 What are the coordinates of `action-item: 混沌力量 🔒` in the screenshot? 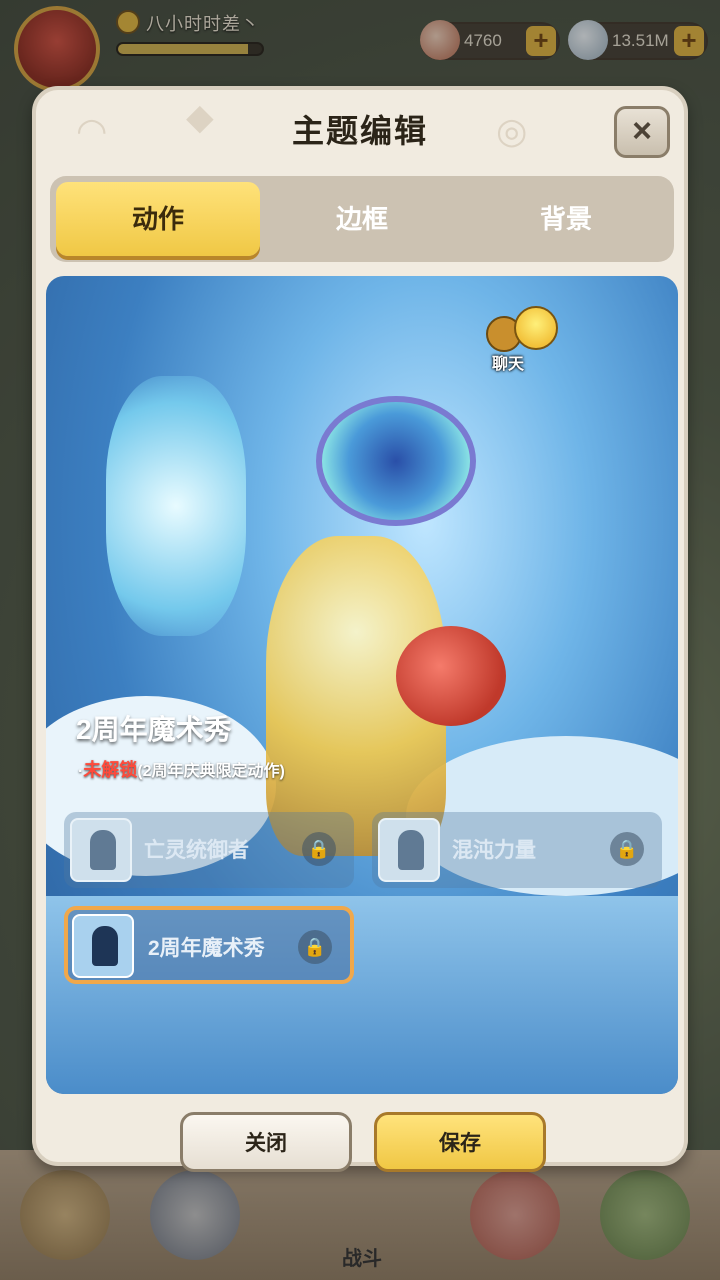 It's located at (517, 850).